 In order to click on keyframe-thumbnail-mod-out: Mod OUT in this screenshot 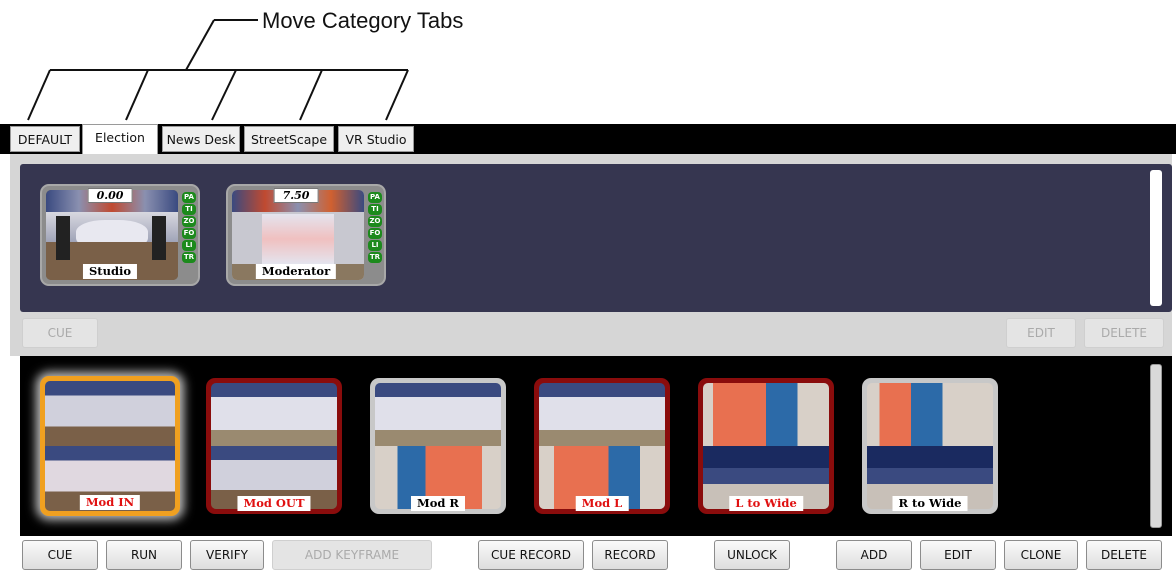, I will do `click(274, 446)`.